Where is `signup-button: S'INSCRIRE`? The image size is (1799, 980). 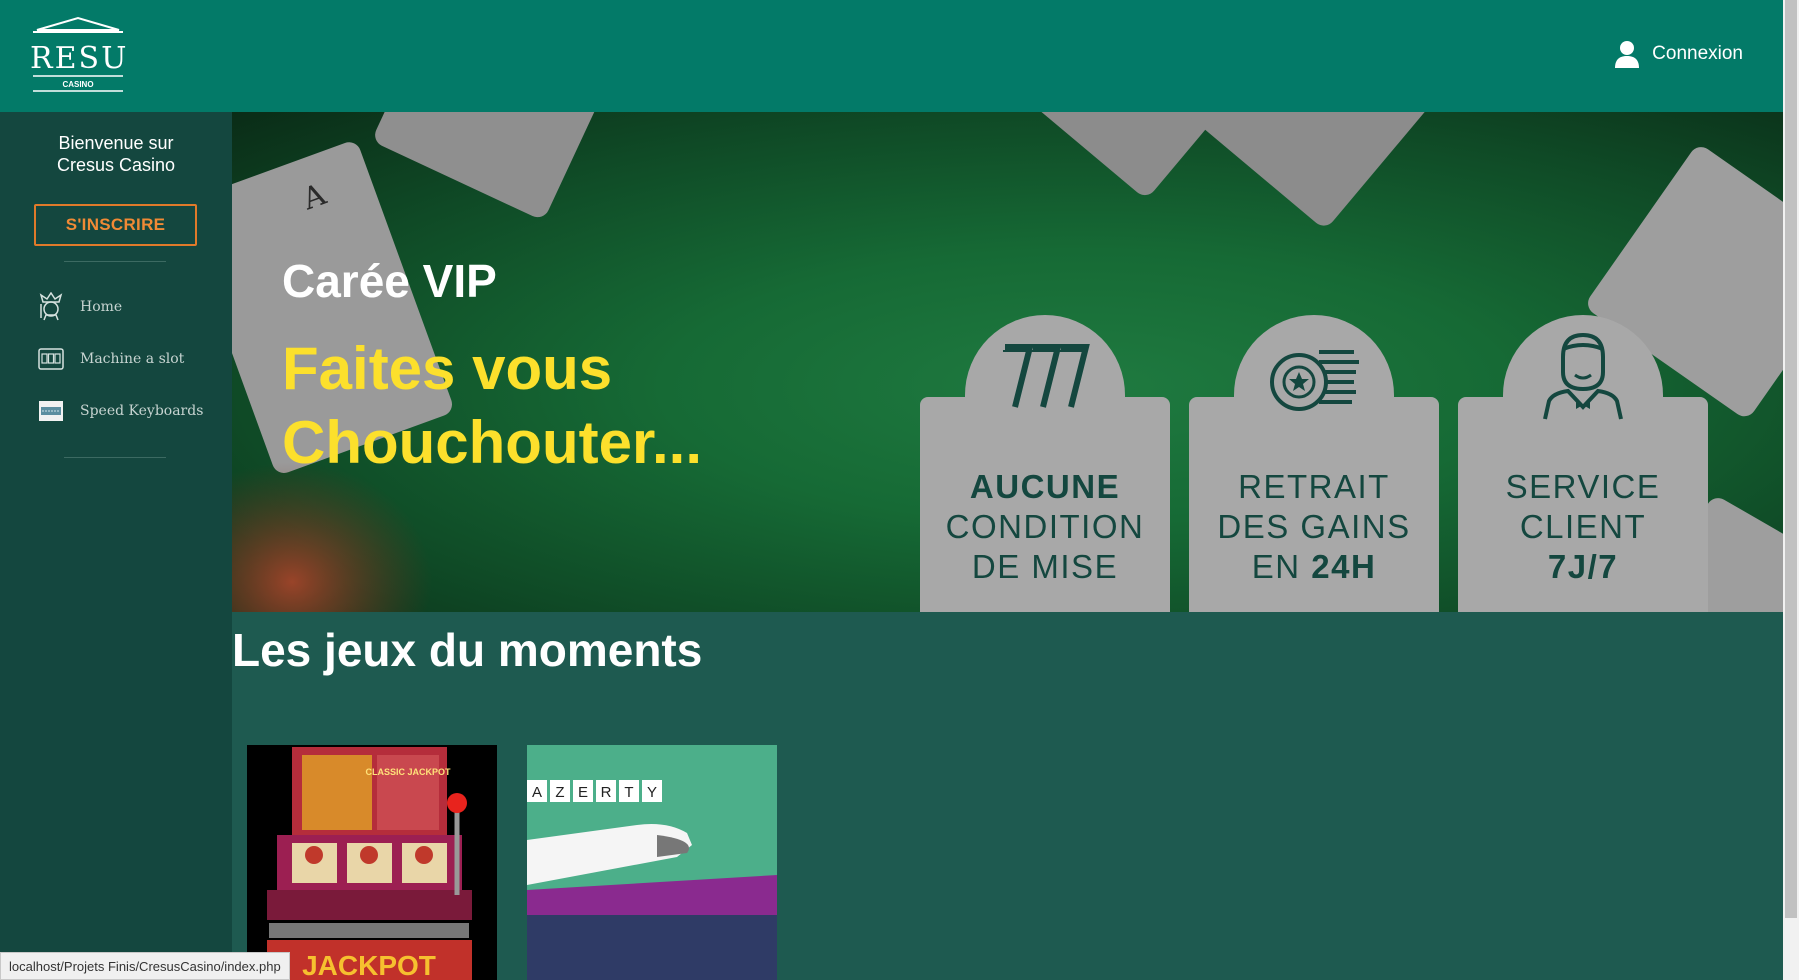
signup-button: S'INSCRIRE is located at coordinates (115, 225).